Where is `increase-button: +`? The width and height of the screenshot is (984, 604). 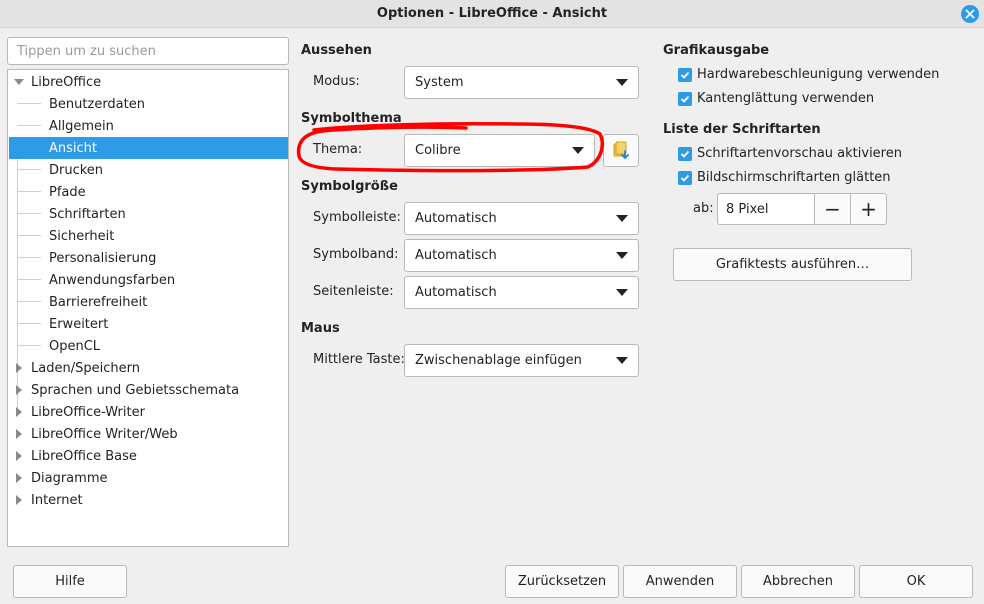 increase-button: + is located at coordinates (868, 209).